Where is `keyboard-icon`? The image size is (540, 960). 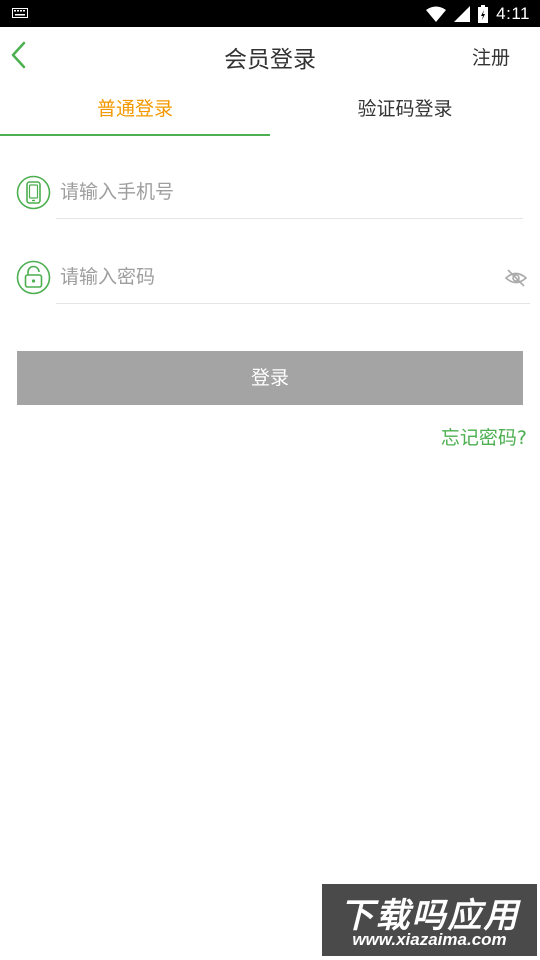
keyboard-icon is located at coordinates (20, 13).